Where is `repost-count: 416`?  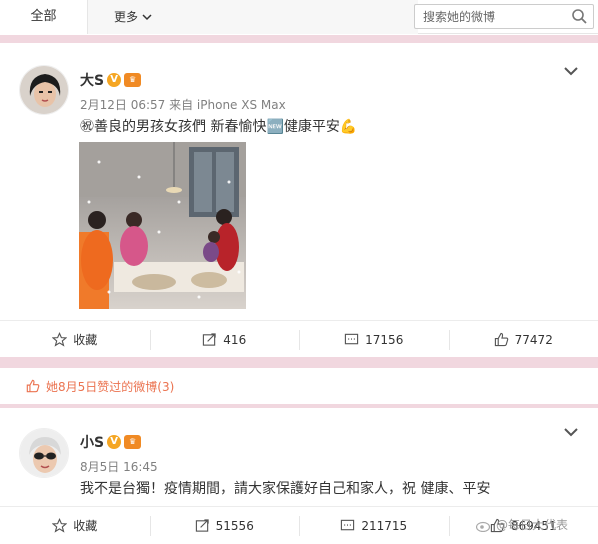 repost-count: 416 is located at coordinates (234, 340).